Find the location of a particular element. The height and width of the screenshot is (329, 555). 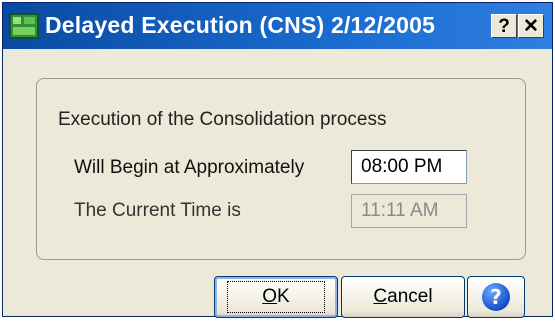

ok-button: OK is located at coordinates (276, 297).